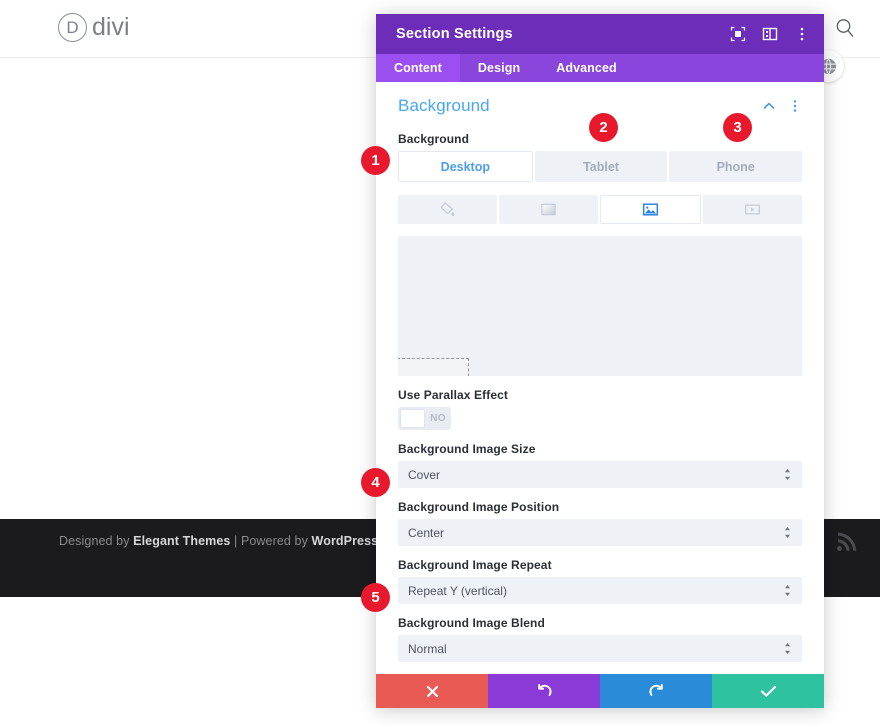 The image size is (880, 725). What do you see at coordinates (479, 507) in the screenshot?
I see `background-image-position-label: Background Image Position` at bounding box center [479, 507].